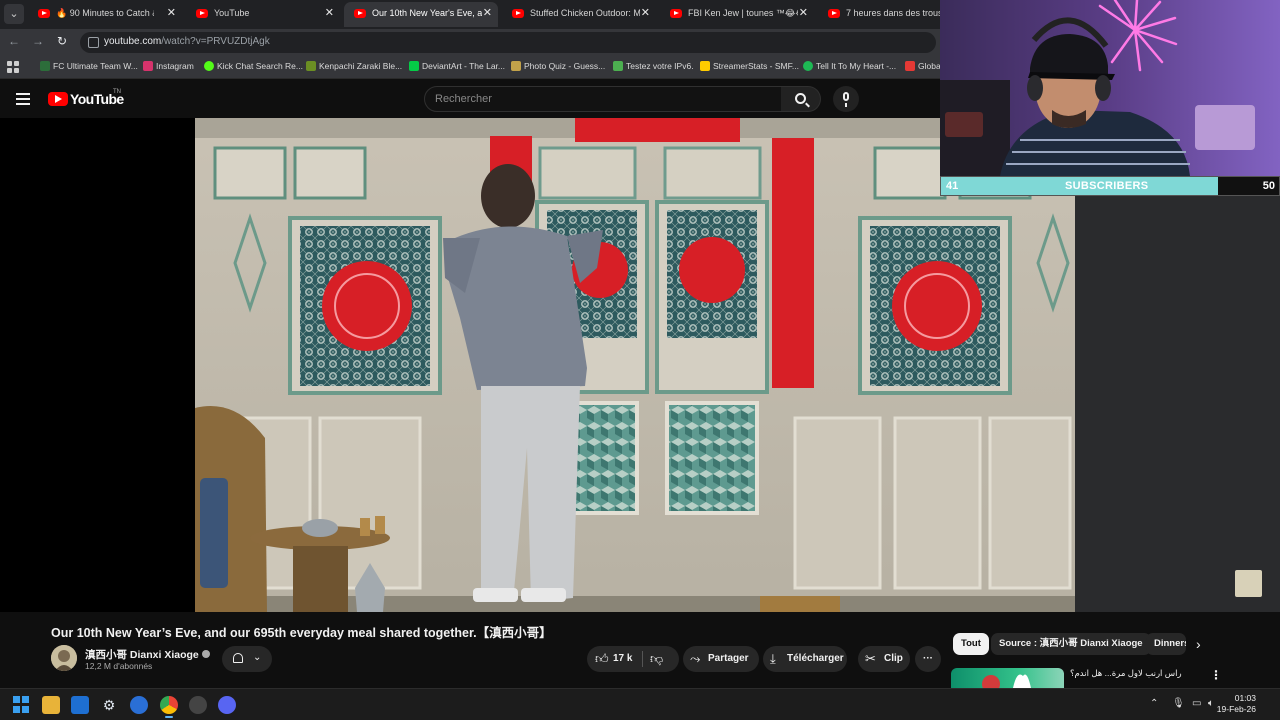  I want to click on webcam-feed, so click(1110, 88).